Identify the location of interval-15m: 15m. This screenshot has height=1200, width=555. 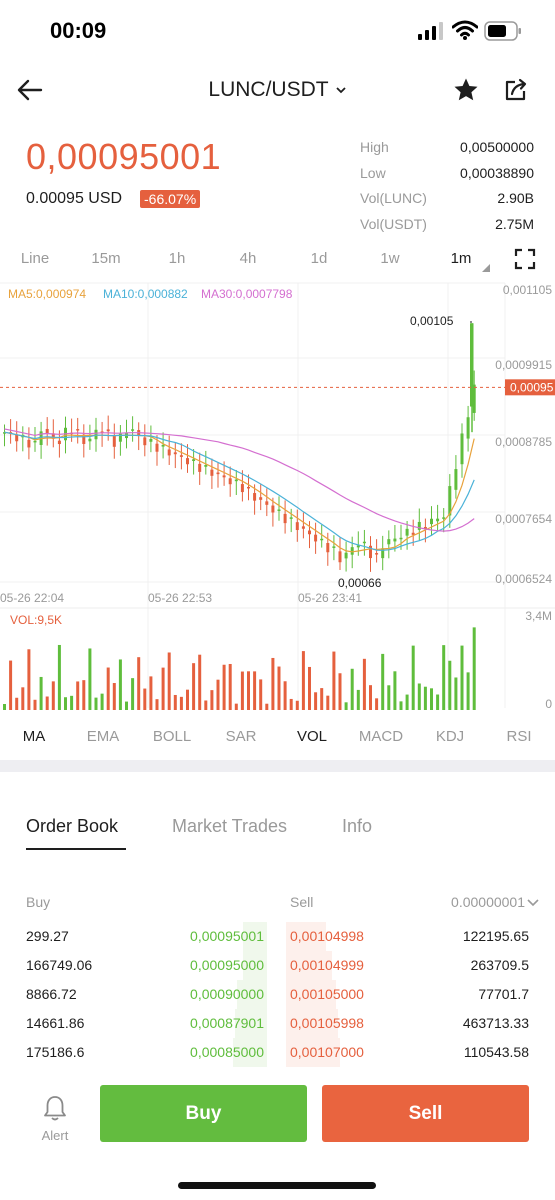
(106, 258).